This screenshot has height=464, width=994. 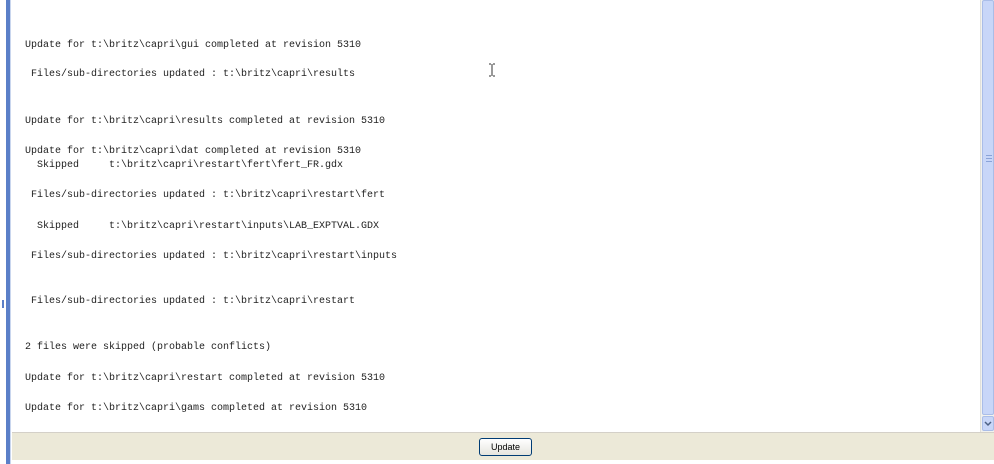 What do you see at coordinates (988, 207) in the screenshot?
I see `scroll-thumb` at bounding box center [988, 207].